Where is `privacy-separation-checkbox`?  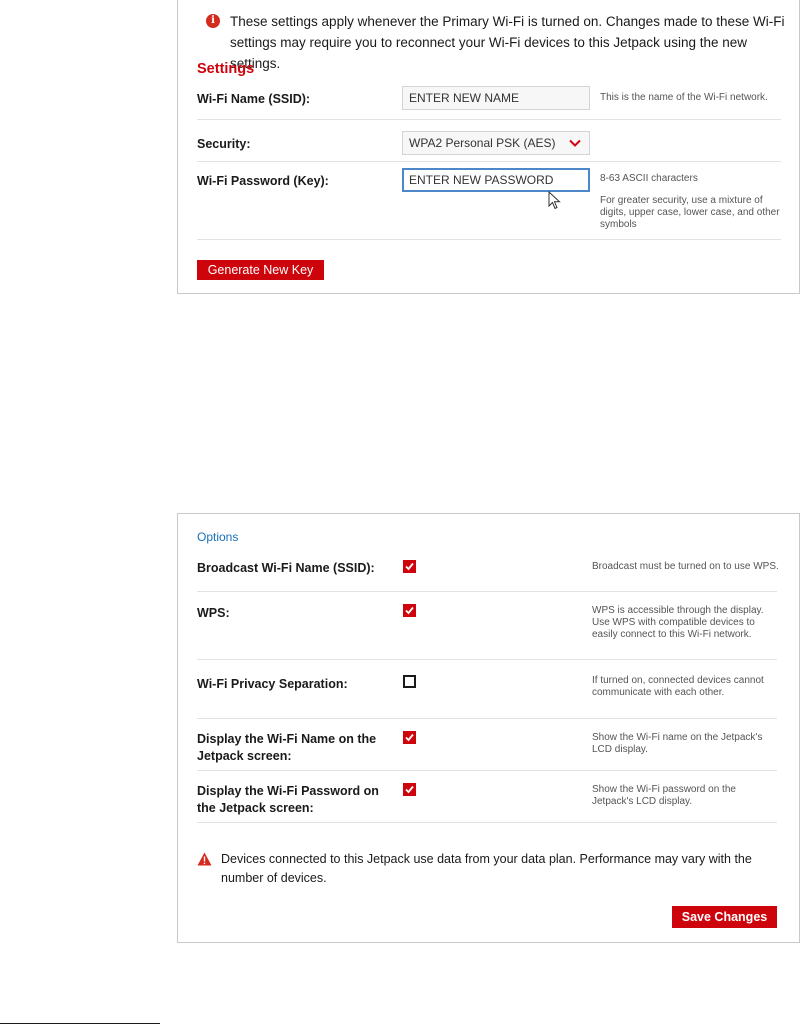
privacy-separation-checkbox is located at coordinates (409, 681).